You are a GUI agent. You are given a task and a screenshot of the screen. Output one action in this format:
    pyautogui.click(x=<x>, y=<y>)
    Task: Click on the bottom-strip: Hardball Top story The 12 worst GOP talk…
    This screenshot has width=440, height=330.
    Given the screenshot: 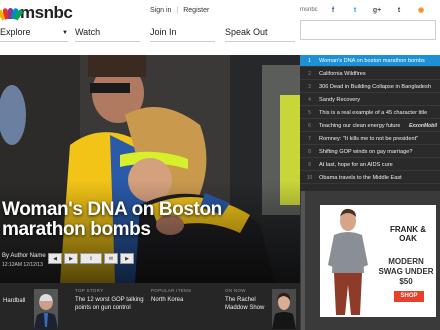 What is the action you would take?
    pyautogui.click(x=150, y=306)
    